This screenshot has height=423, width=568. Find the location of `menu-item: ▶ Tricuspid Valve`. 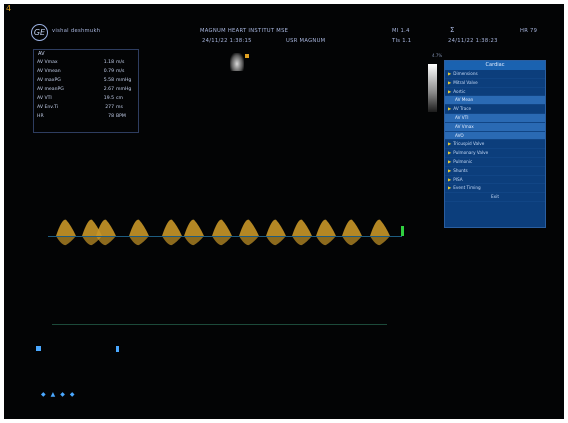

menu-item: ▶ Tricuspid Valve is located at coordinates (495, 145).